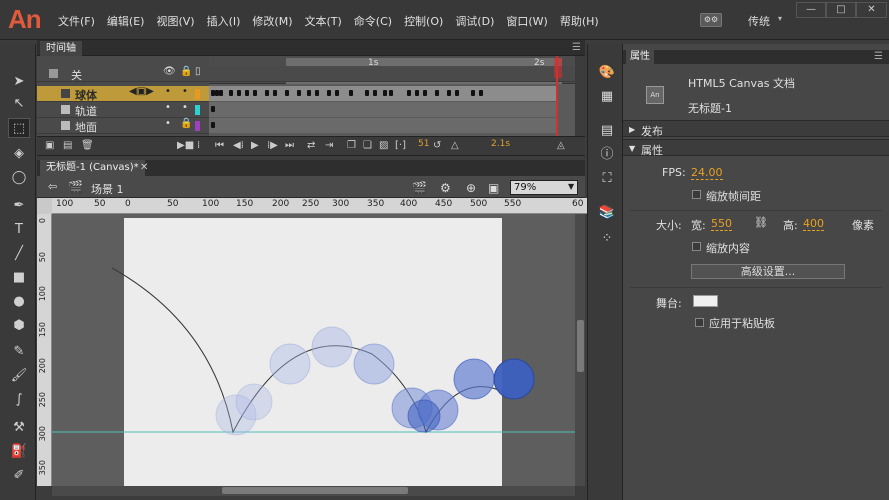 The width and height of the screenshot is (889, 500). I want to click on layer-name: 轨道, so click(86, 111).